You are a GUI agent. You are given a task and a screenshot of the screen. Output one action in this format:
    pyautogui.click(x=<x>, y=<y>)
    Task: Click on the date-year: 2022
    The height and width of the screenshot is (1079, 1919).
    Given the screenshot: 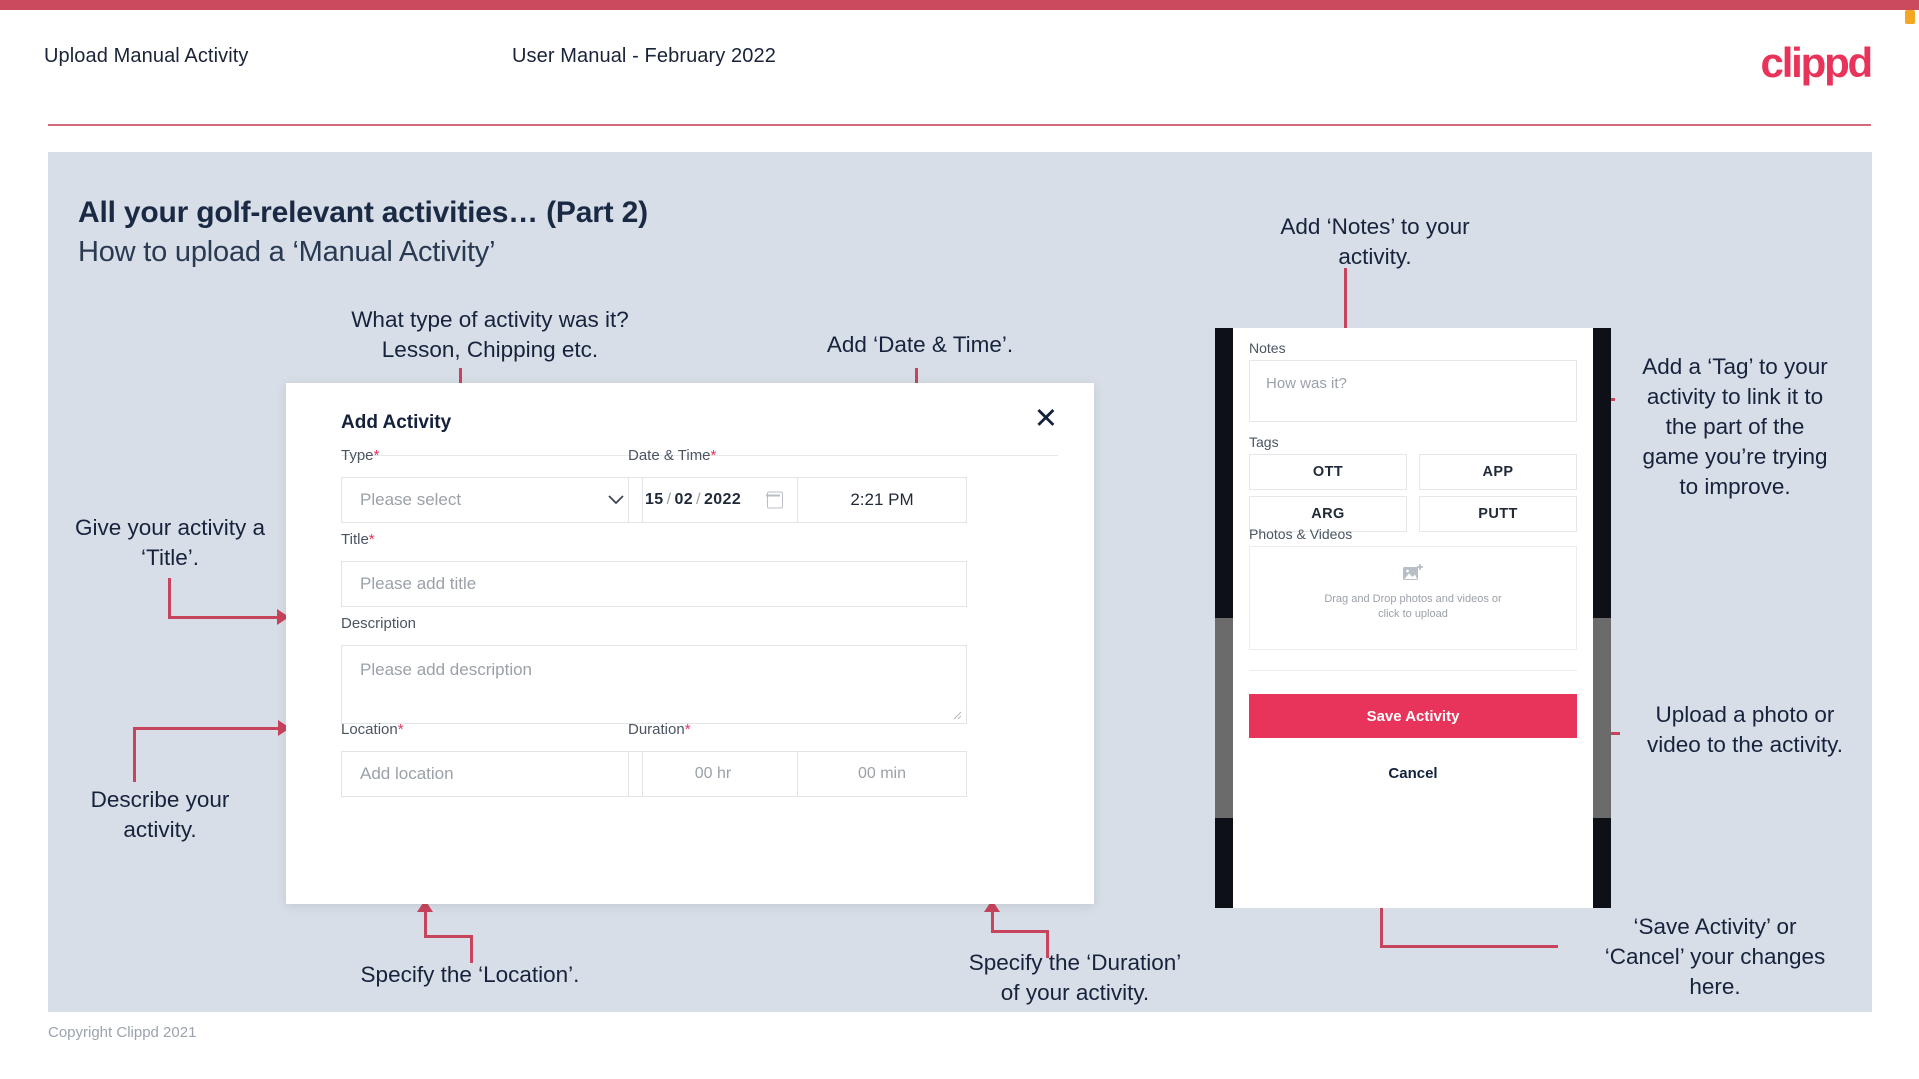 What is the action you would take?
    pyautogui.click(x=722, y=499)
    